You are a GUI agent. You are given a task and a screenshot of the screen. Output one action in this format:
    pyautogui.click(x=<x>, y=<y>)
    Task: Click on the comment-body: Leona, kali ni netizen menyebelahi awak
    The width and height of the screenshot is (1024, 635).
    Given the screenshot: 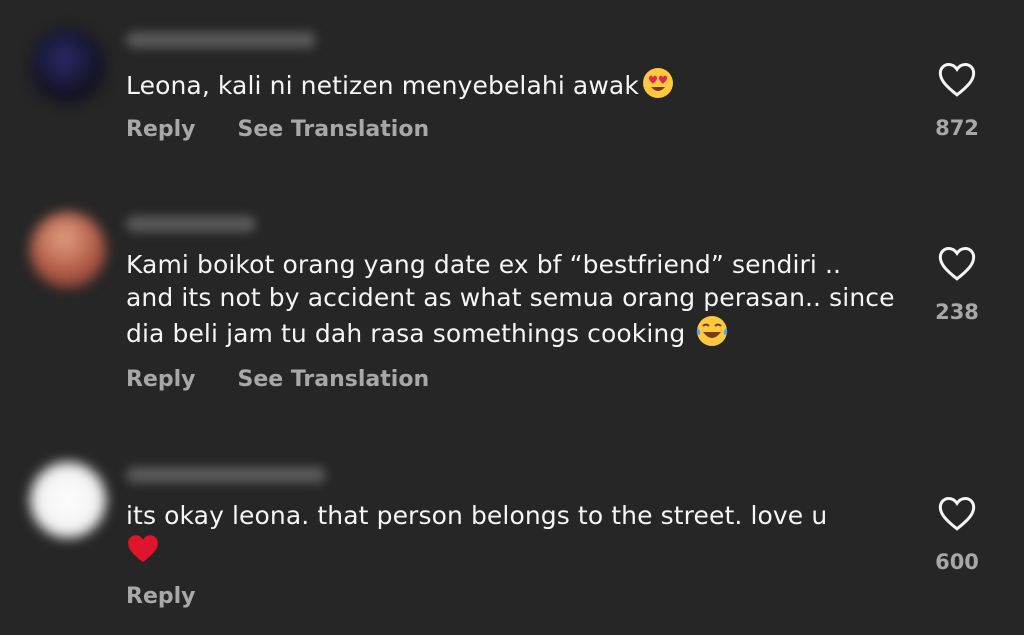 What is the action you would take?
    pyautogui.click(x=382, y=85)
    